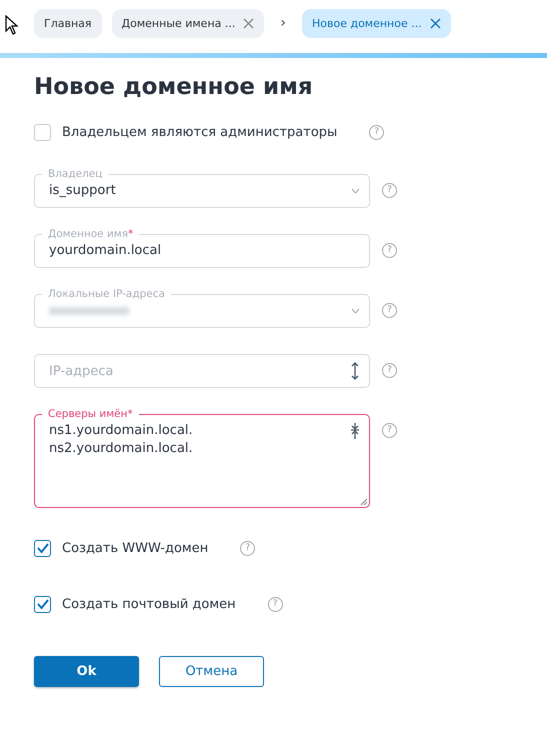 Image resolution: width=547 pixels, height=750 pixels. I want to click on cancel-button: Отмена, so click(211, 671).